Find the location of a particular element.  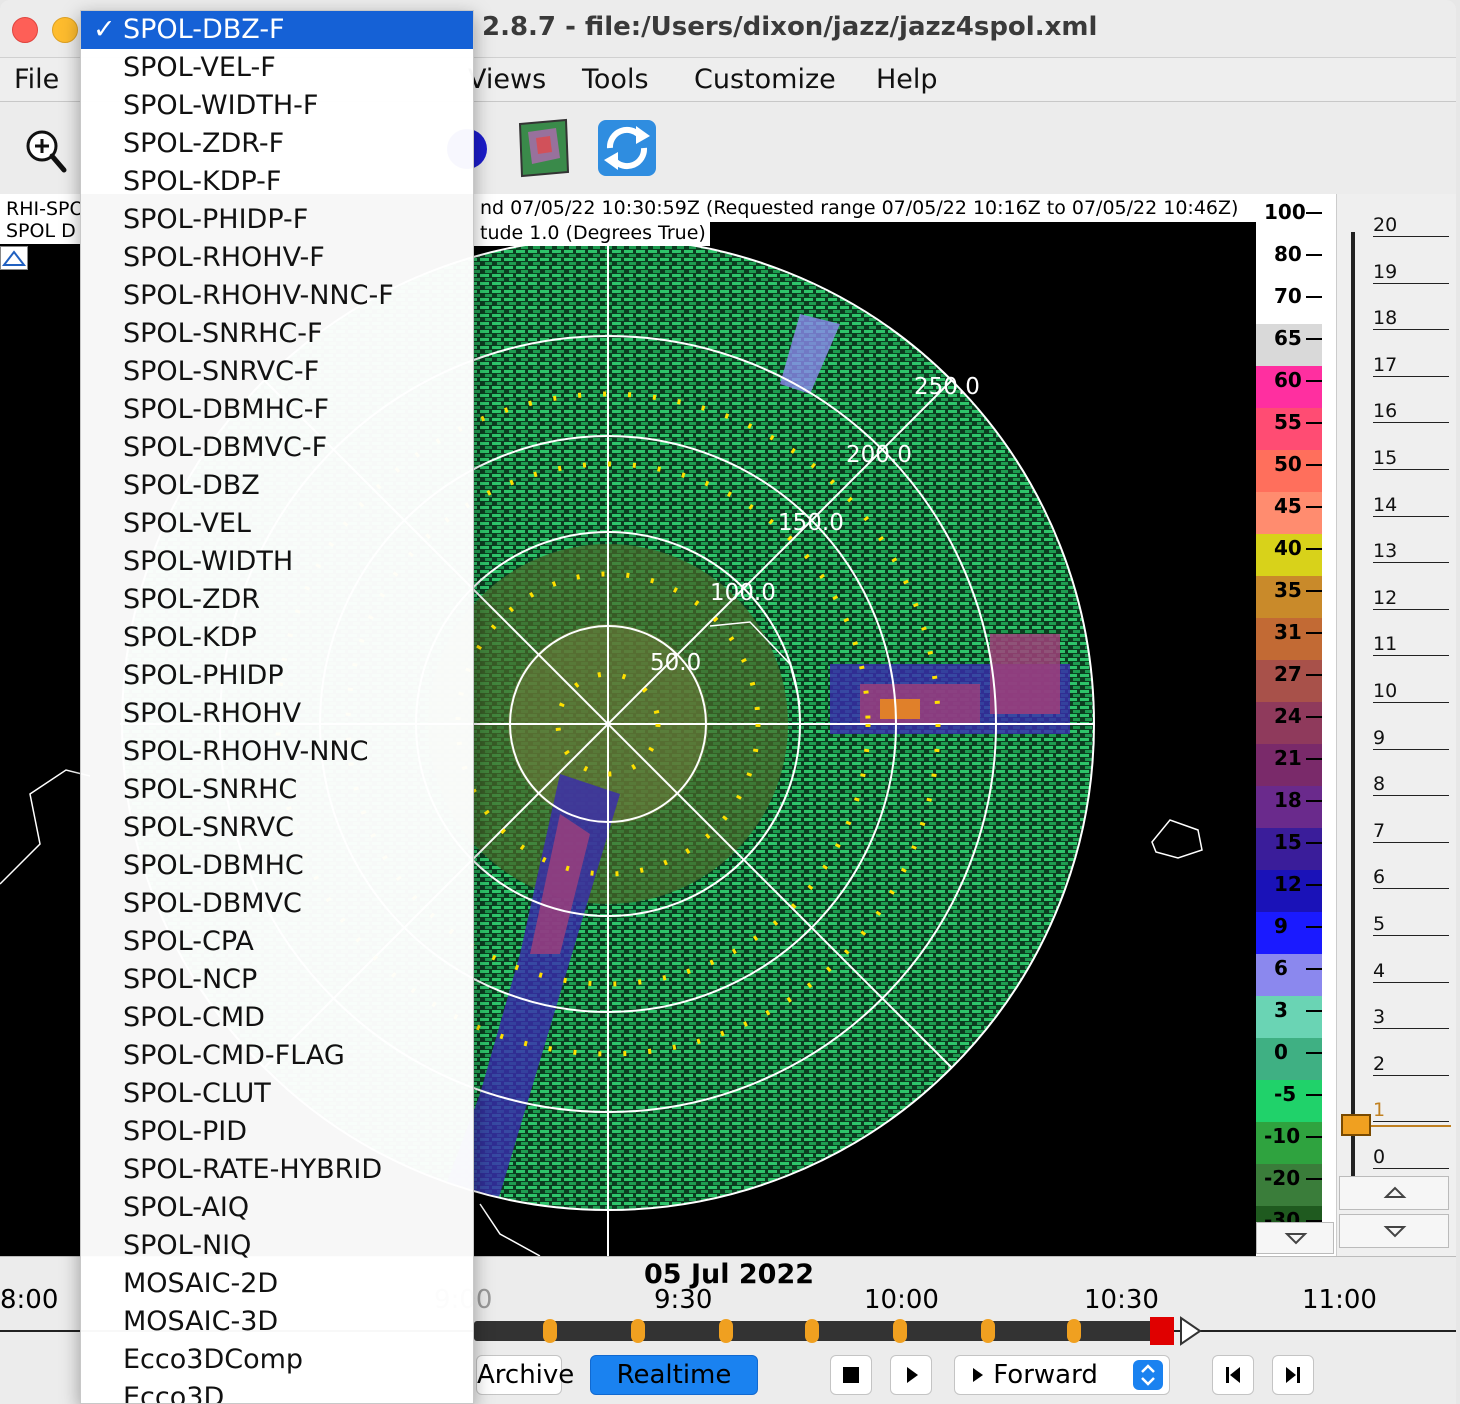

field-menu-item: SPOL-KDP is located at coordinates (277, 638).